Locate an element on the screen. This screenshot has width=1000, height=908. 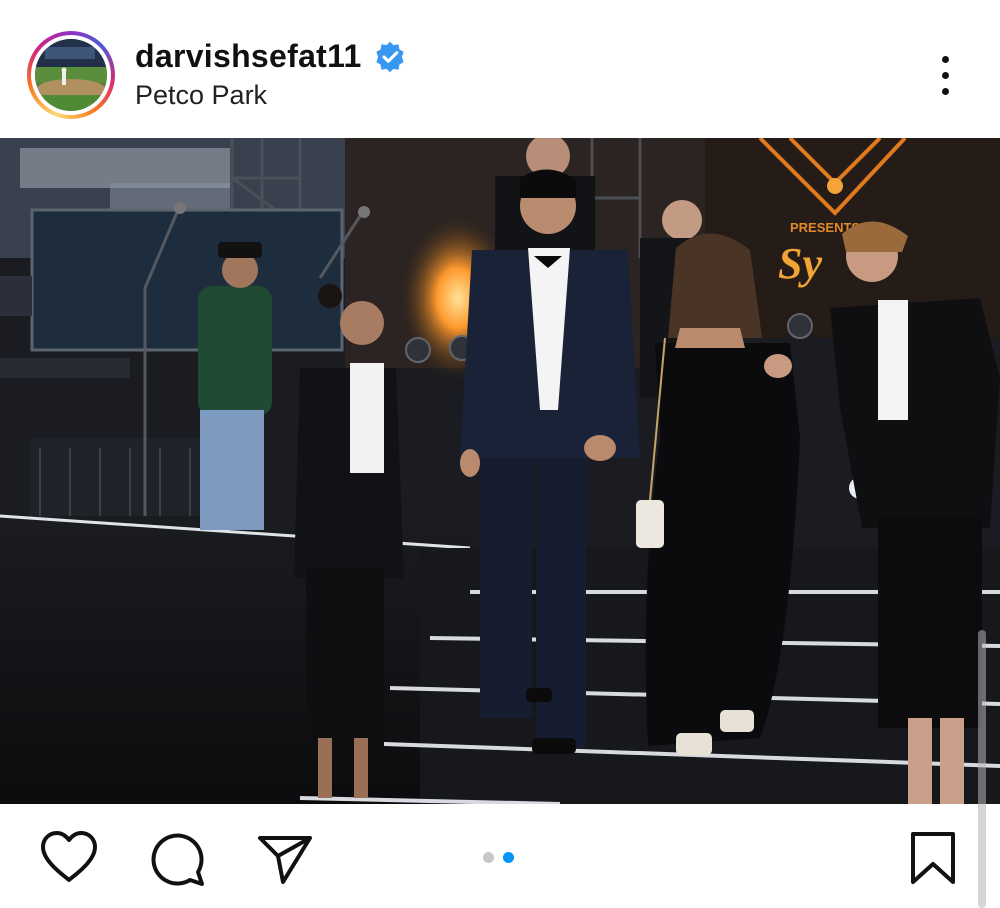
scrollbar is located at coordinates (982, 769).